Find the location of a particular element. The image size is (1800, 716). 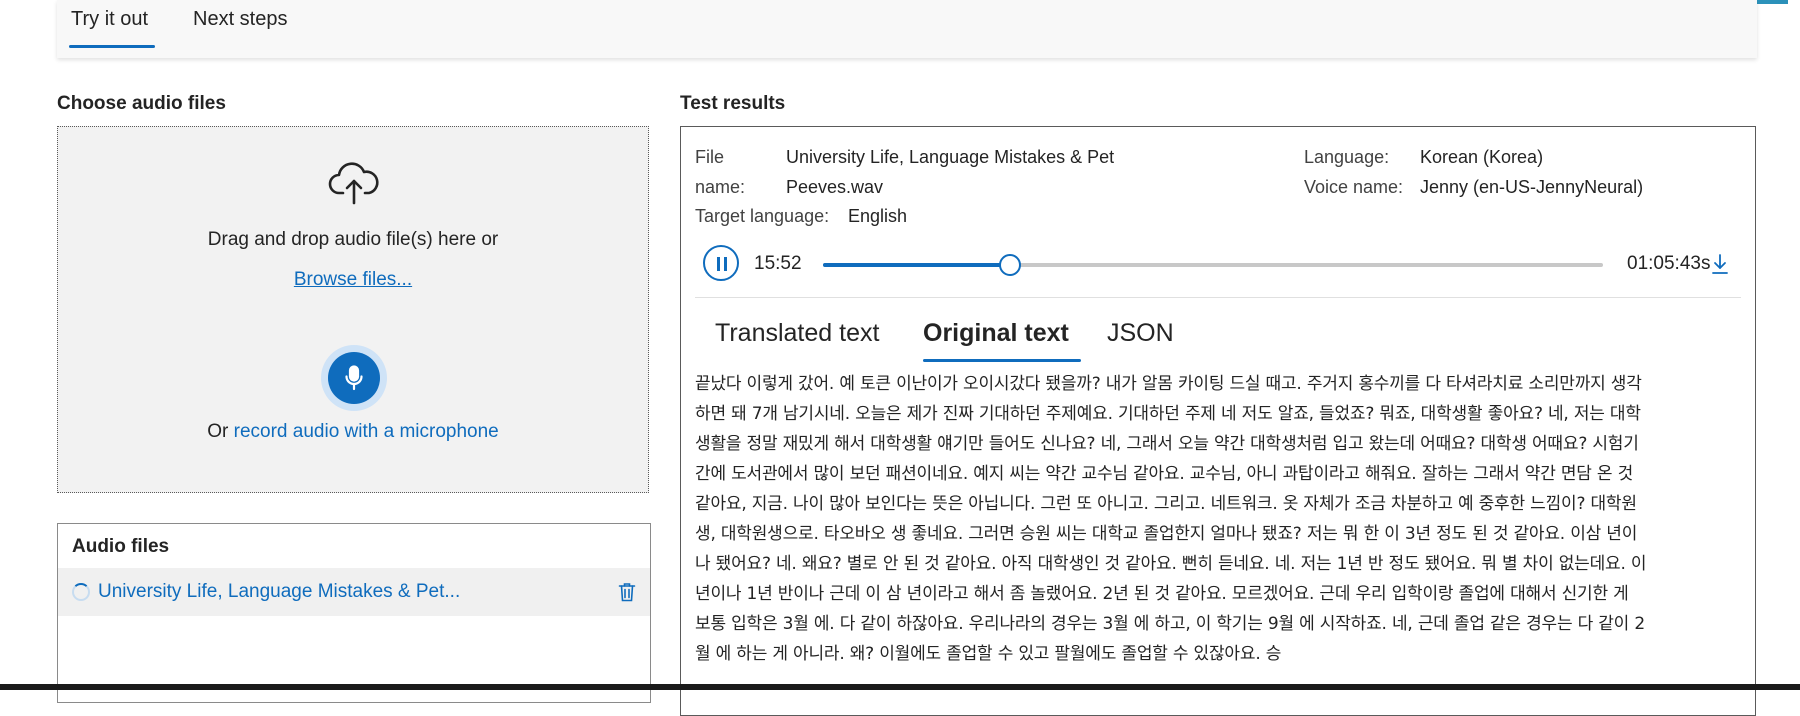

window-edge-bottom is located at coordinates (900, 687).